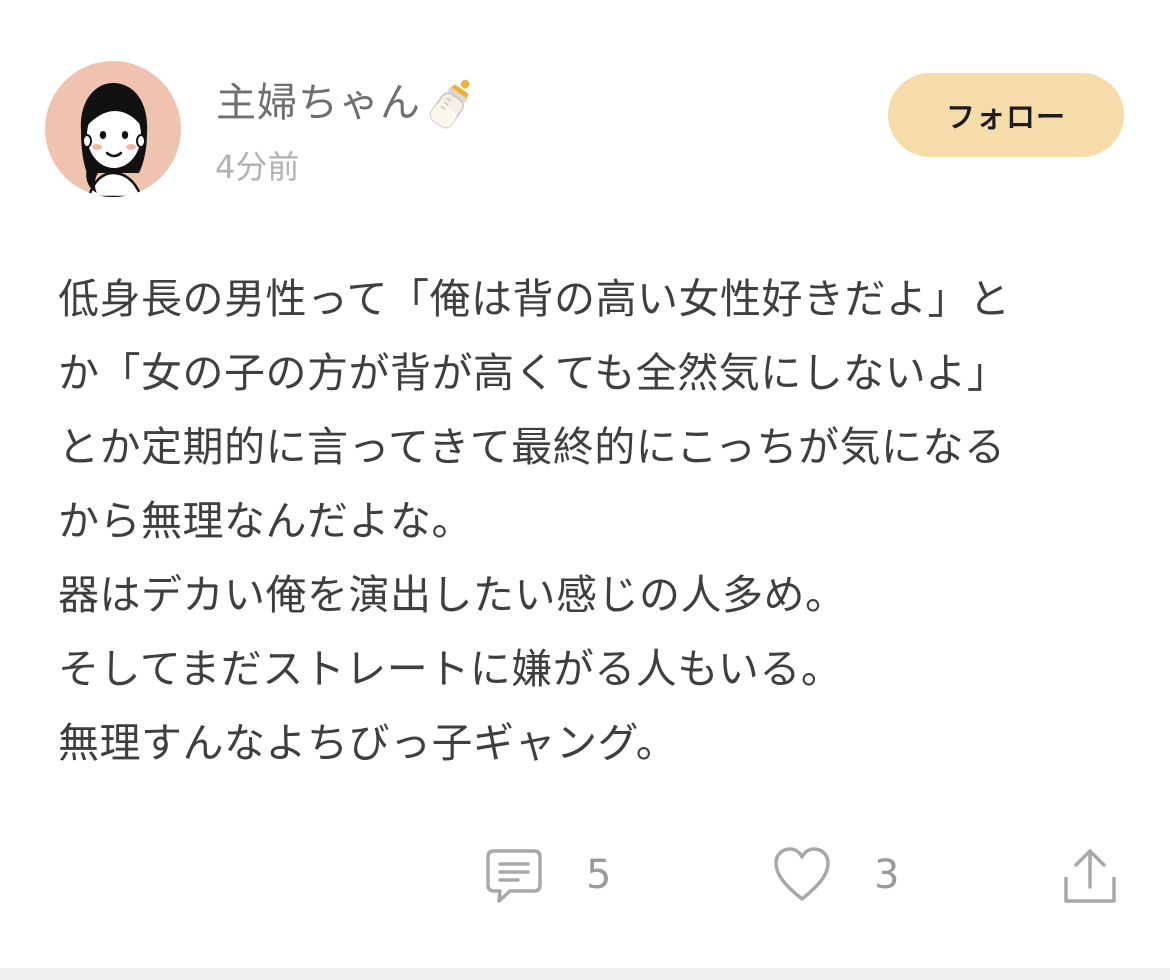 The width and height of the screenshot is (1170, 980). What do you see at coordinates (450, 669) in the screenshot?
I see `post-body-line: そしてまだストレートに嫌がる人もいる。` at bounding box center [450, 669].